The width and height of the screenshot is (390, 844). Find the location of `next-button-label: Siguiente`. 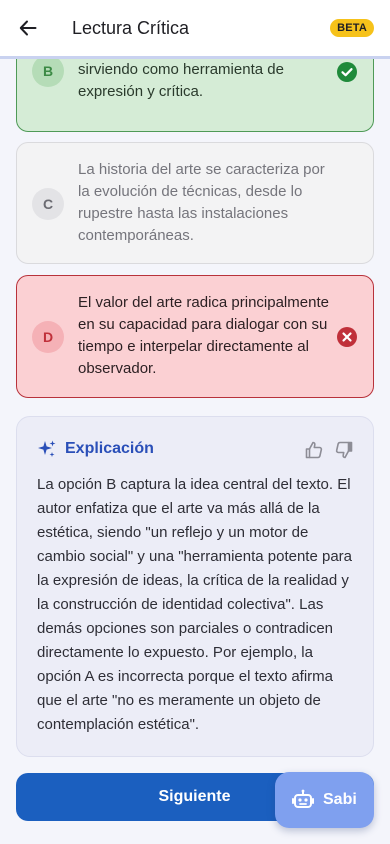

next-button-label: Siguiente is located at coordinates (194, 796).